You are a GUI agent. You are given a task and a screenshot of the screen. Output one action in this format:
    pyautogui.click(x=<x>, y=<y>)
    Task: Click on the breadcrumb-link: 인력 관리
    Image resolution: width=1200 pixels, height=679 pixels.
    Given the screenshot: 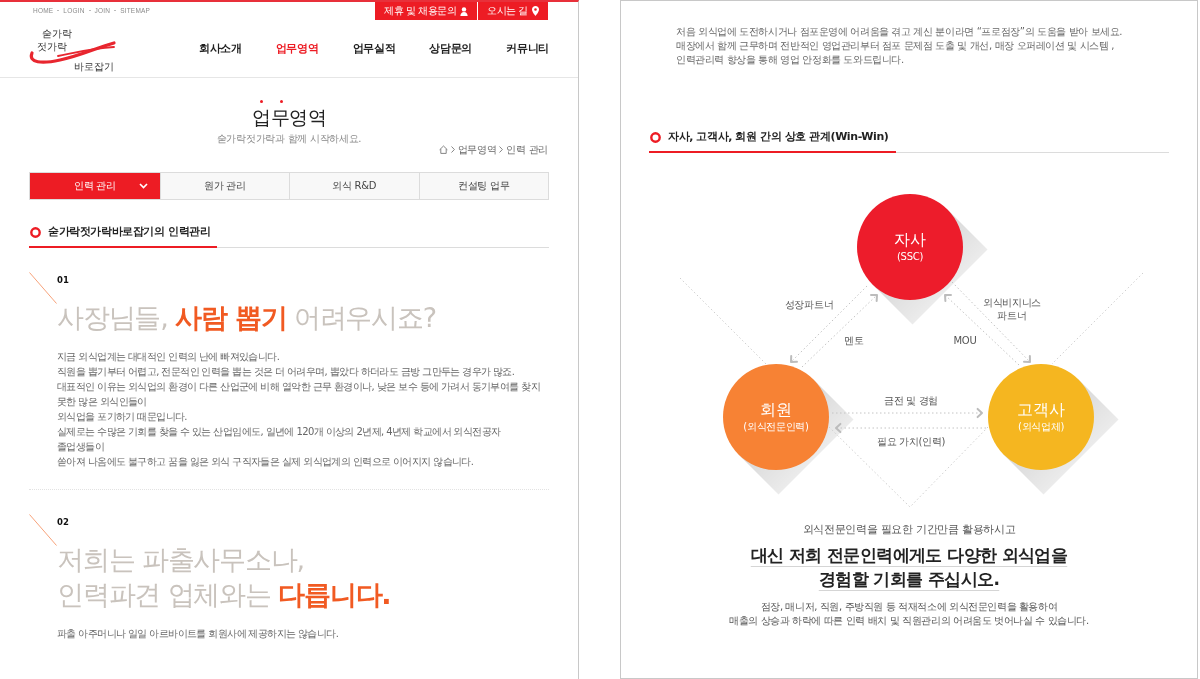 What is the action you would take?
    pyautogui.click(x=527, y=149)
    